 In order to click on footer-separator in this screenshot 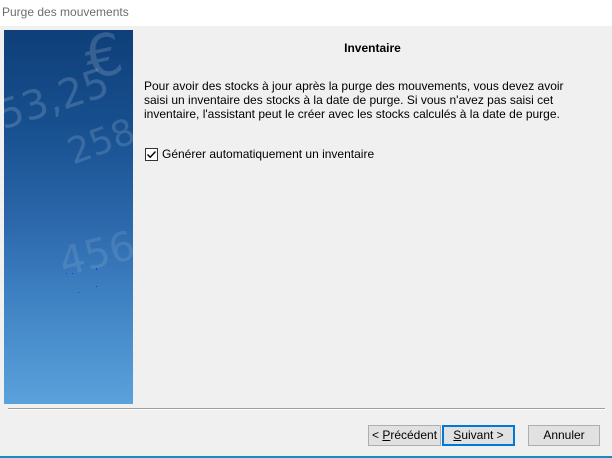, I will do `click(306, 409)`.